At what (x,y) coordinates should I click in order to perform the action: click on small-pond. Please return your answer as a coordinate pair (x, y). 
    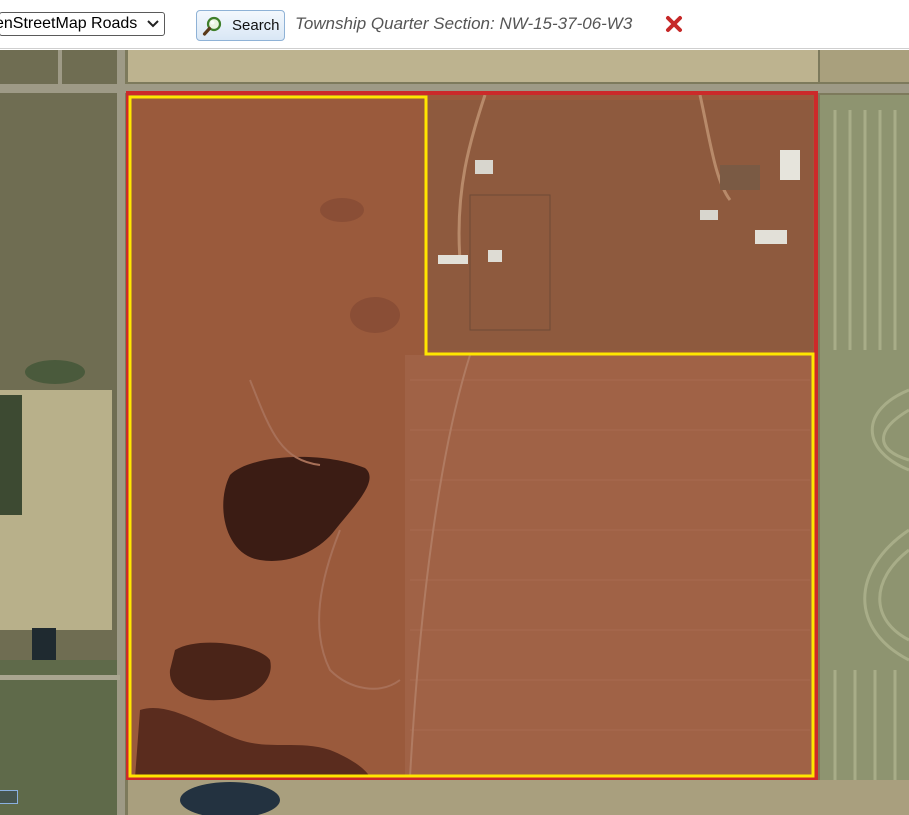
    Looking at the image, I should click on (44, 644).